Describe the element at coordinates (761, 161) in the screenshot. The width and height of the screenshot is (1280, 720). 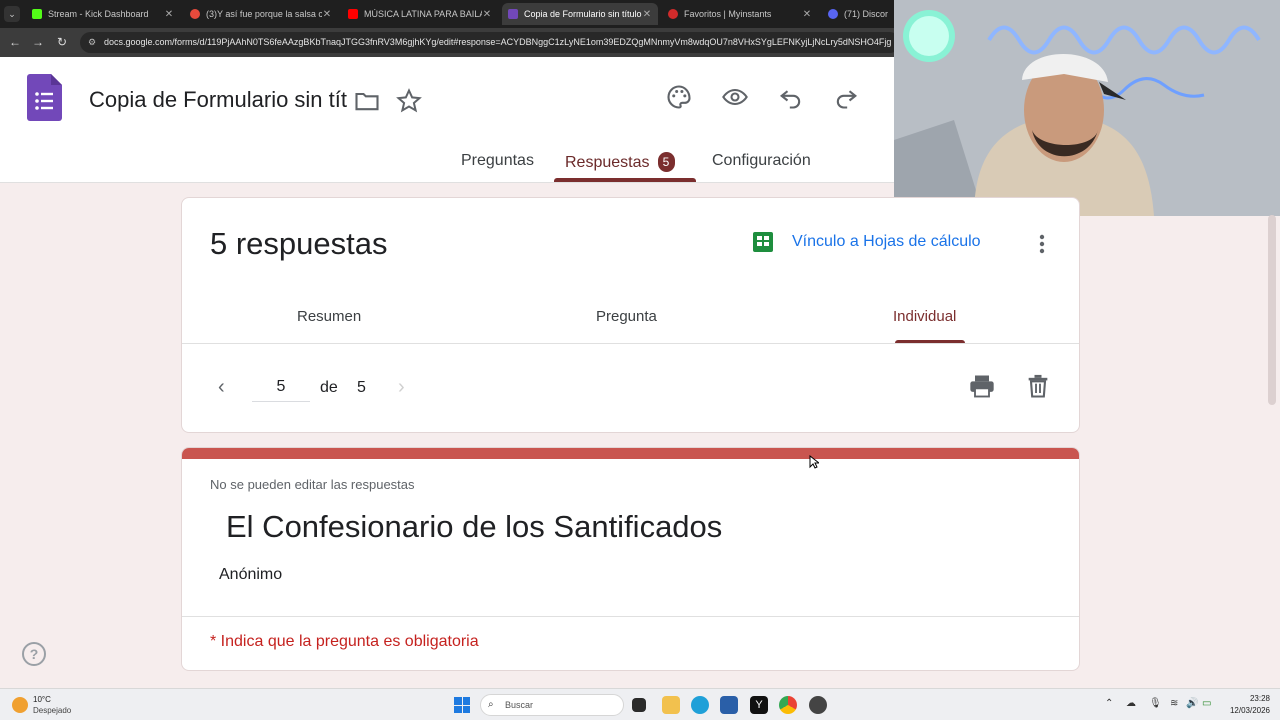
I see `tab-settings: Configuración` at that location.